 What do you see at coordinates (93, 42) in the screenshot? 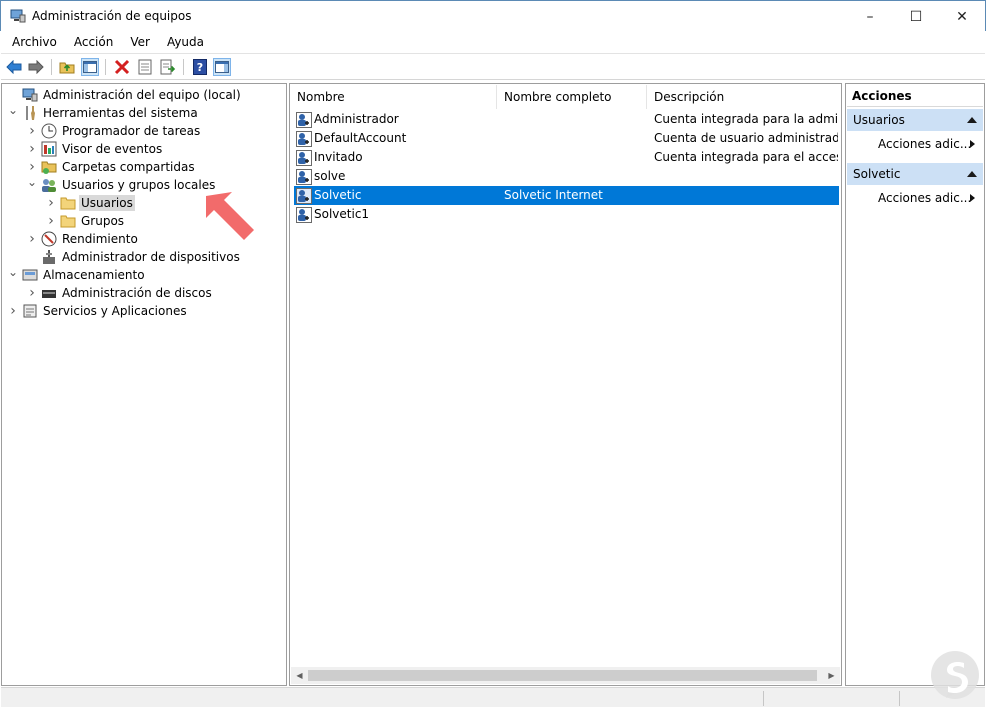
I see `menu-accion: Acción` at bounding box center [93, 42].